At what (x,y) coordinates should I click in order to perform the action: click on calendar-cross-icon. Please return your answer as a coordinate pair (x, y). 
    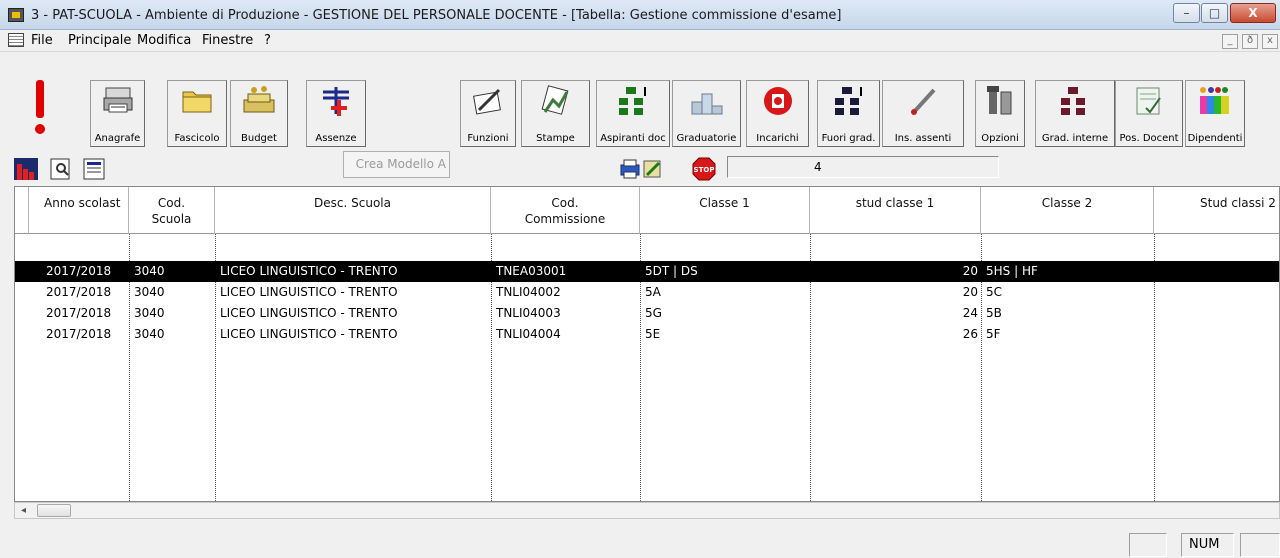
    Looking at the image, I should click on (336, 101).